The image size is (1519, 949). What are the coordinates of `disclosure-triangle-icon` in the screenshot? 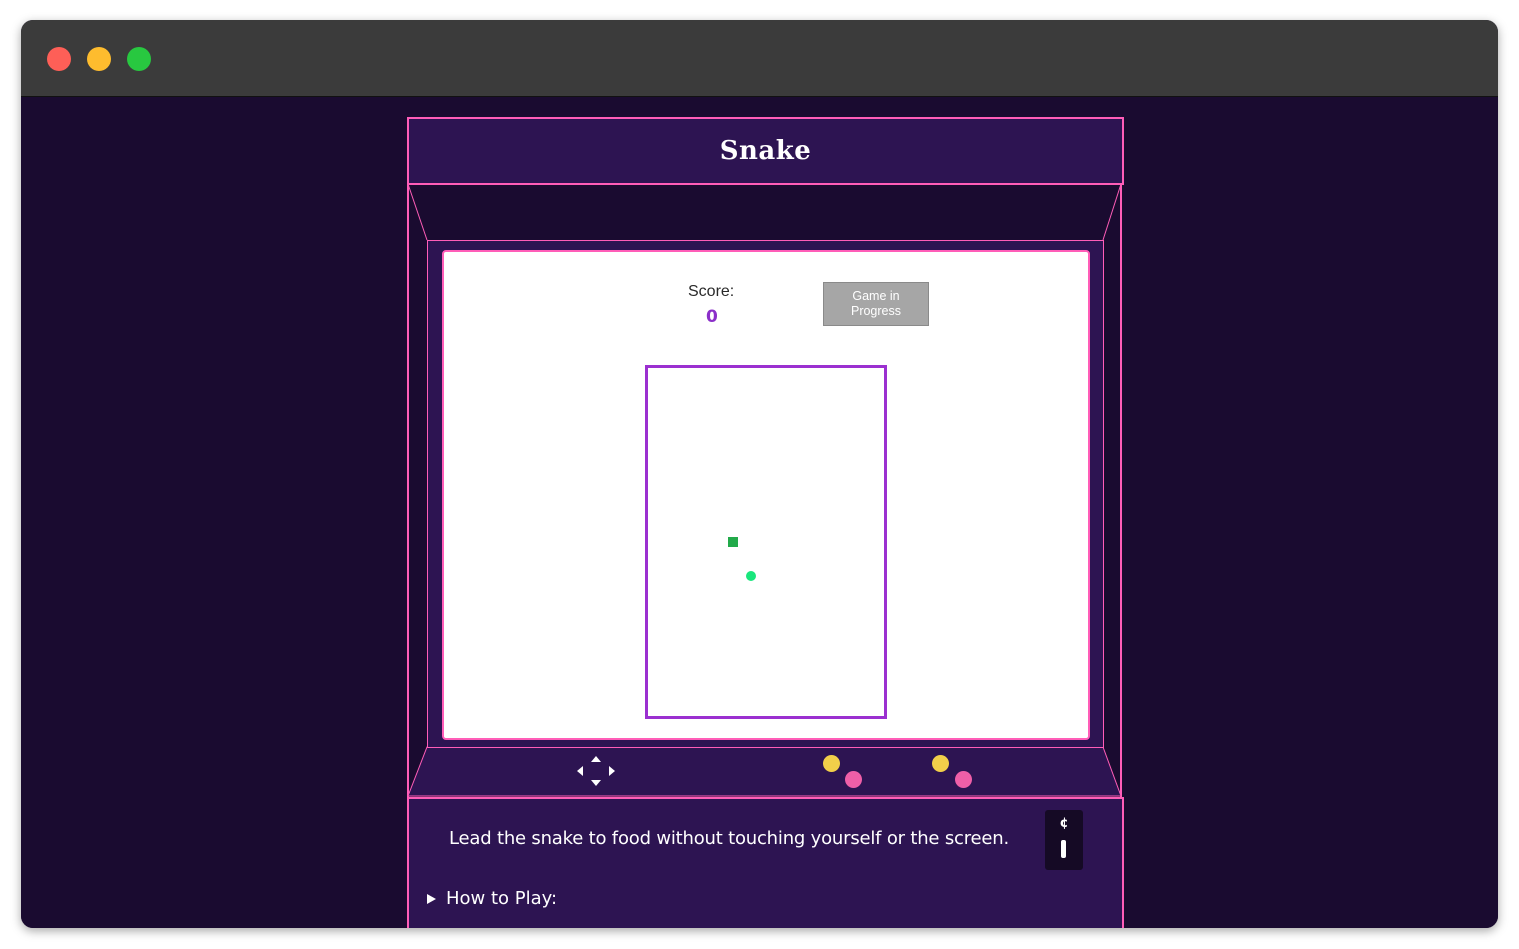 It's located at (431, 898).